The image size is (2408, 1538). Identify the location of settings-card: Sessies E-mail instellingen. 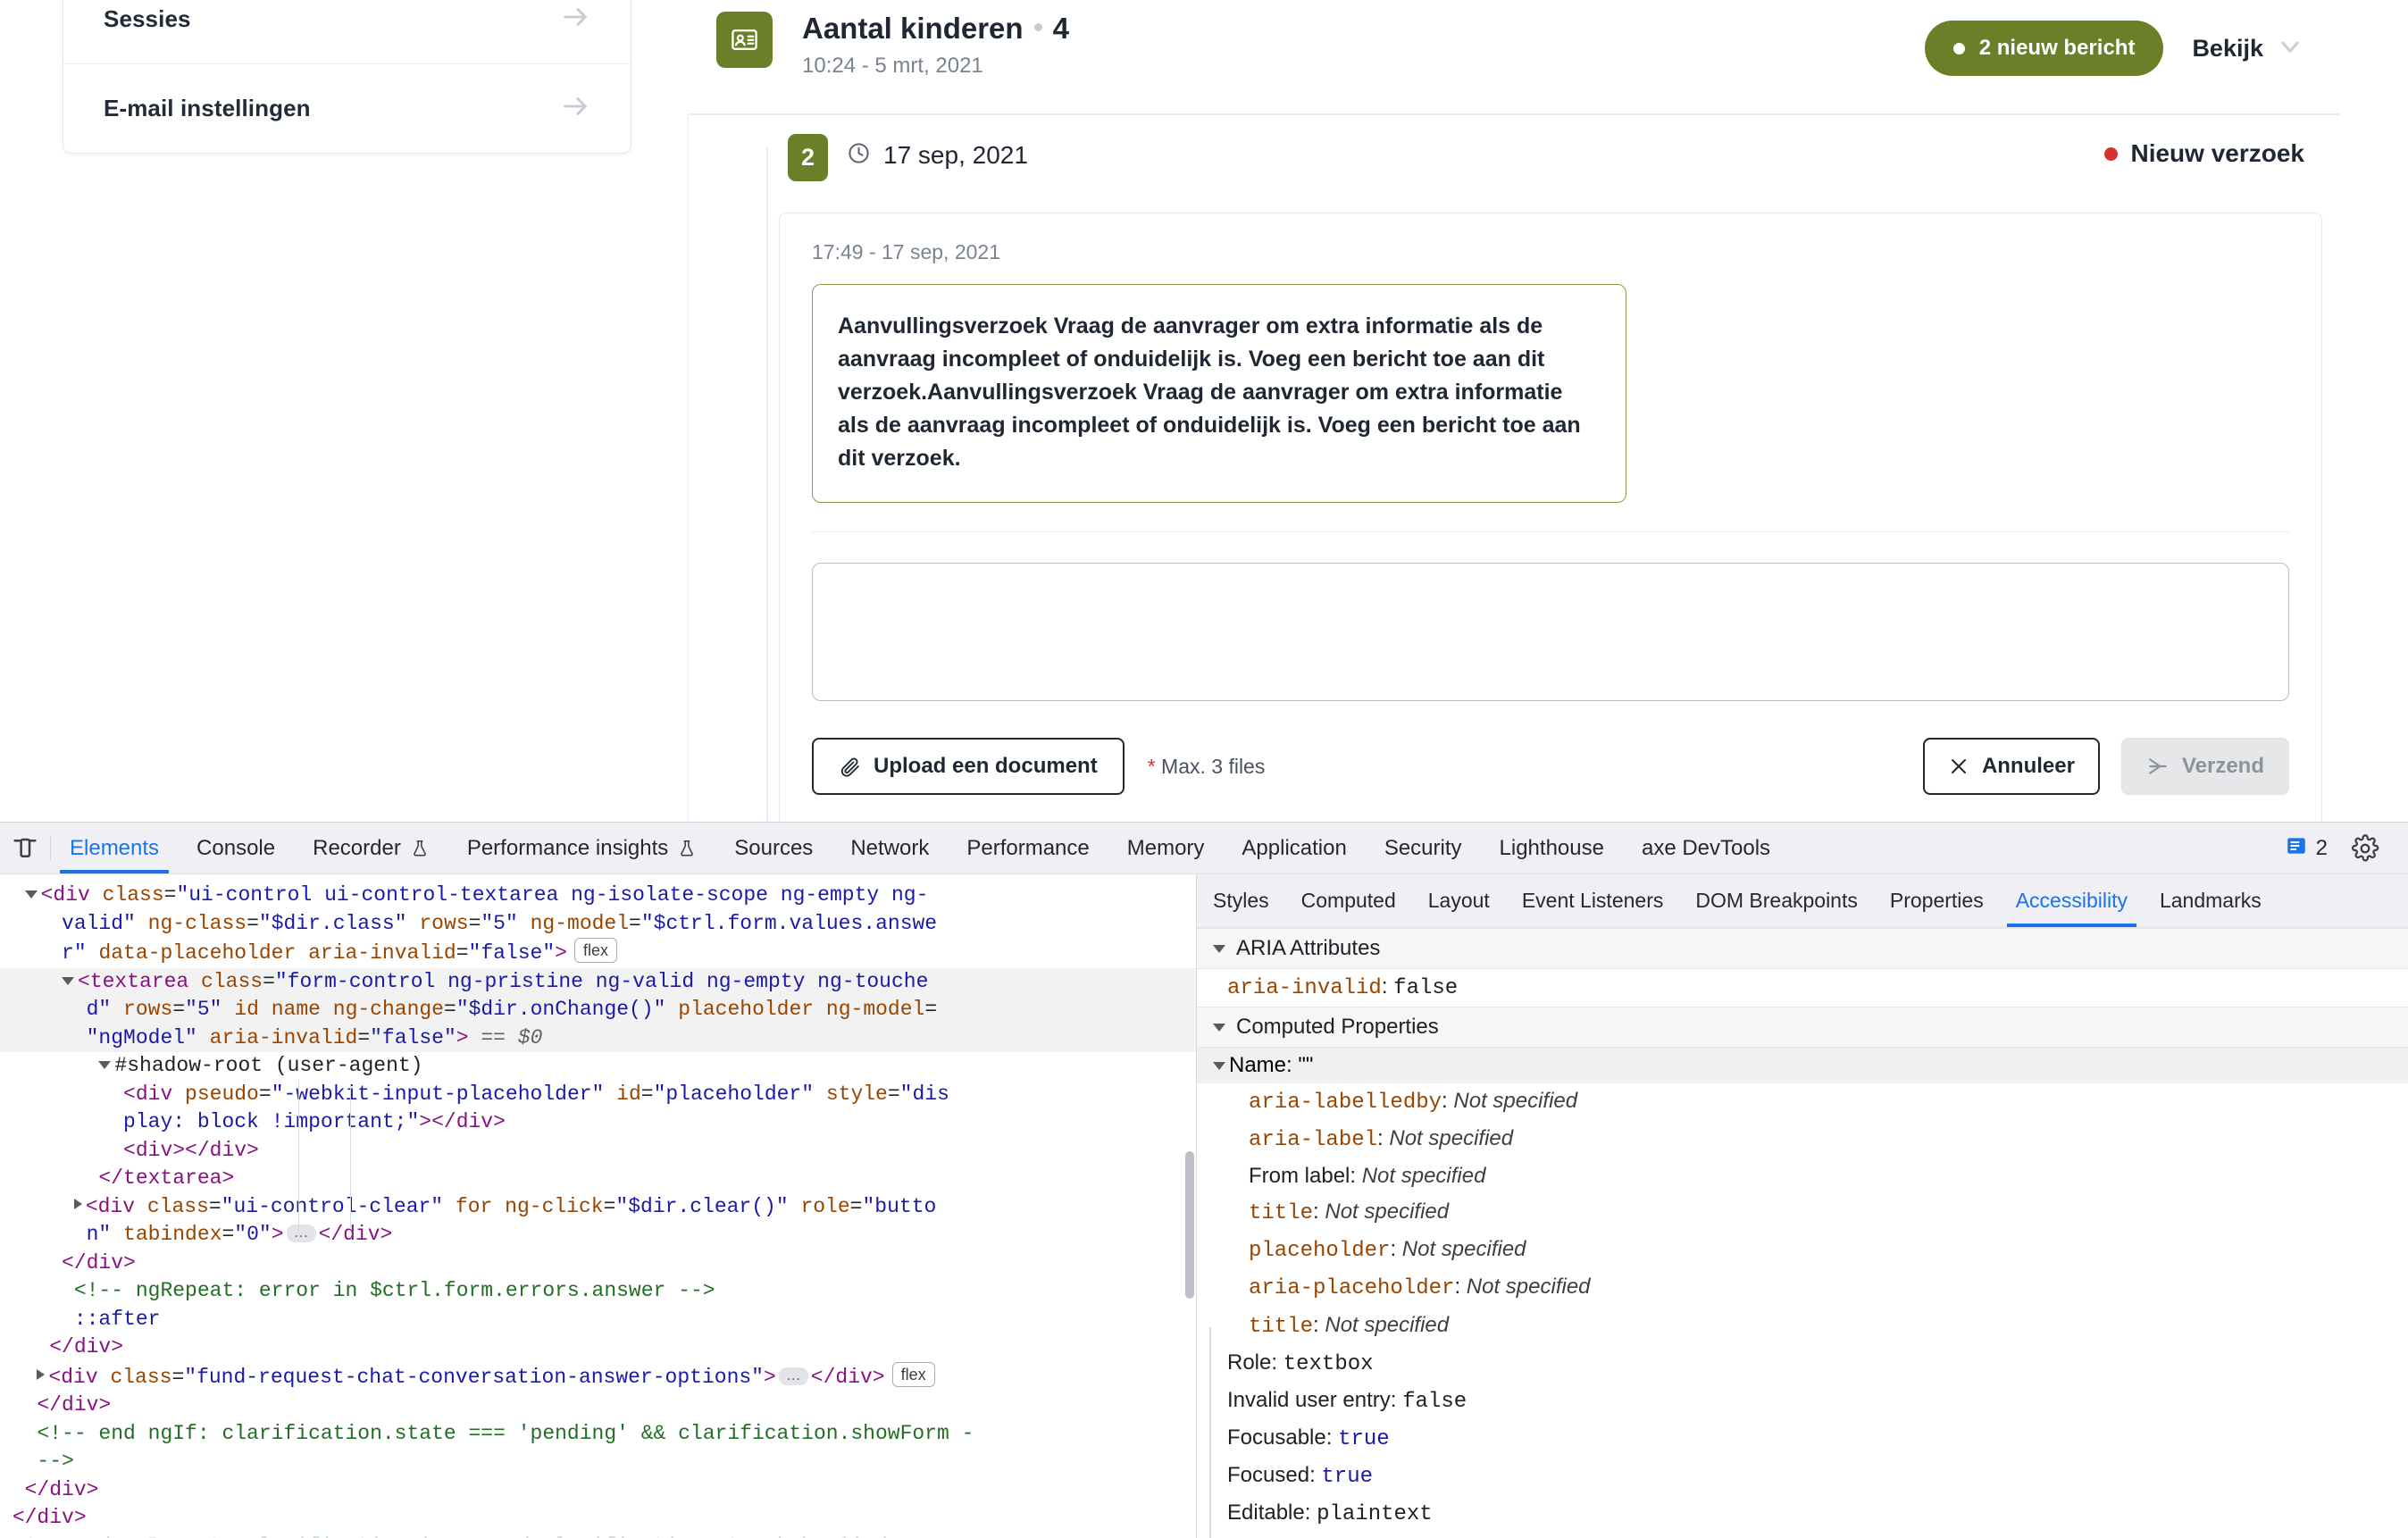
(347, 77).